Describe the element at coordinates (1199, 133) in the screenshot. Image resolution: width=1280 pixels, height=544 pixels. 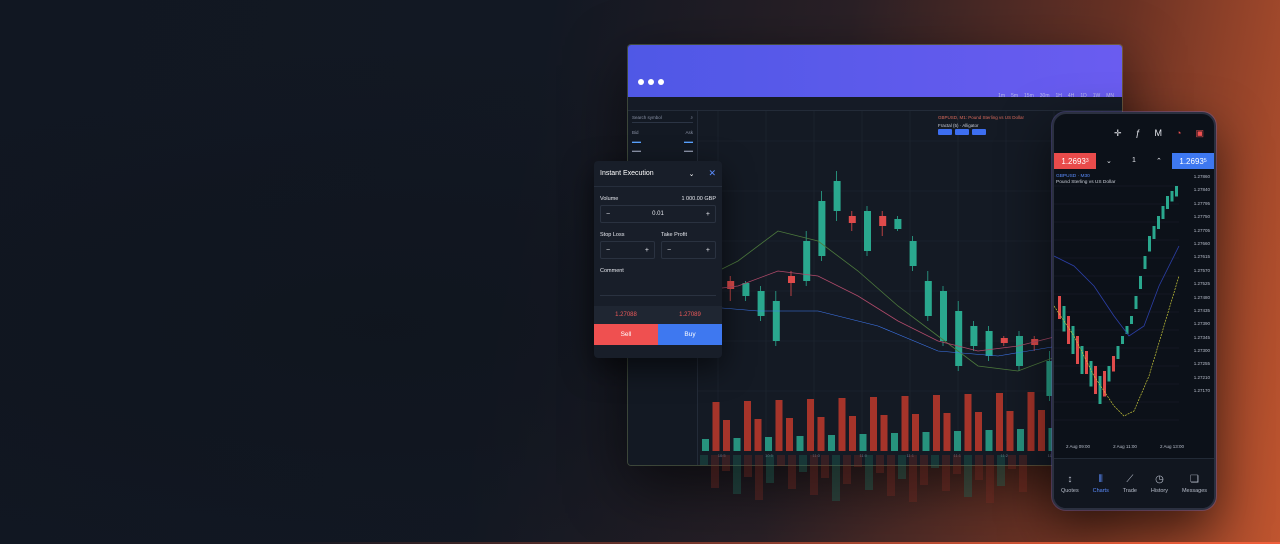
I see `trade-icon: ▣` at that location.